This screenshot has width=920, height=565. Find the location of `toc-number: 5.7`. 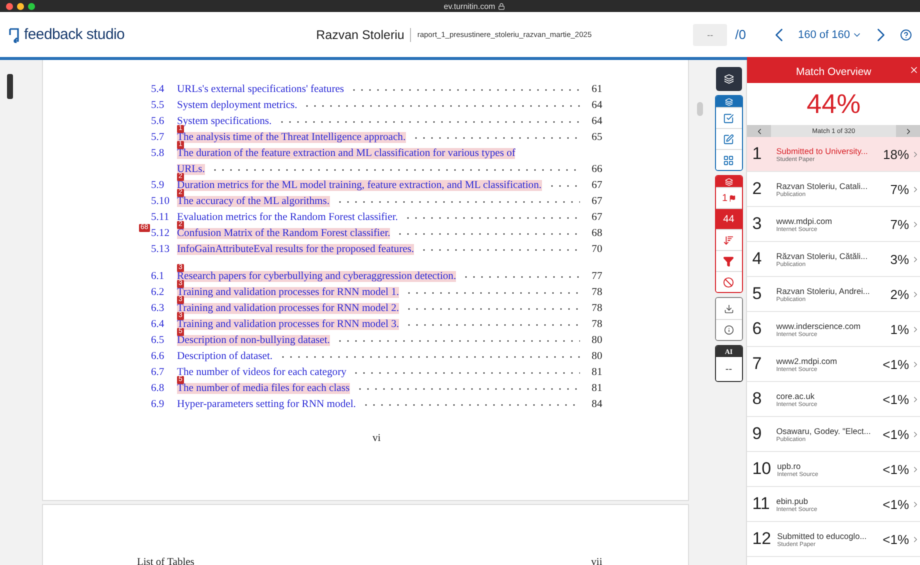

toc-number: 5.7 is located at coordinates (158, 137).